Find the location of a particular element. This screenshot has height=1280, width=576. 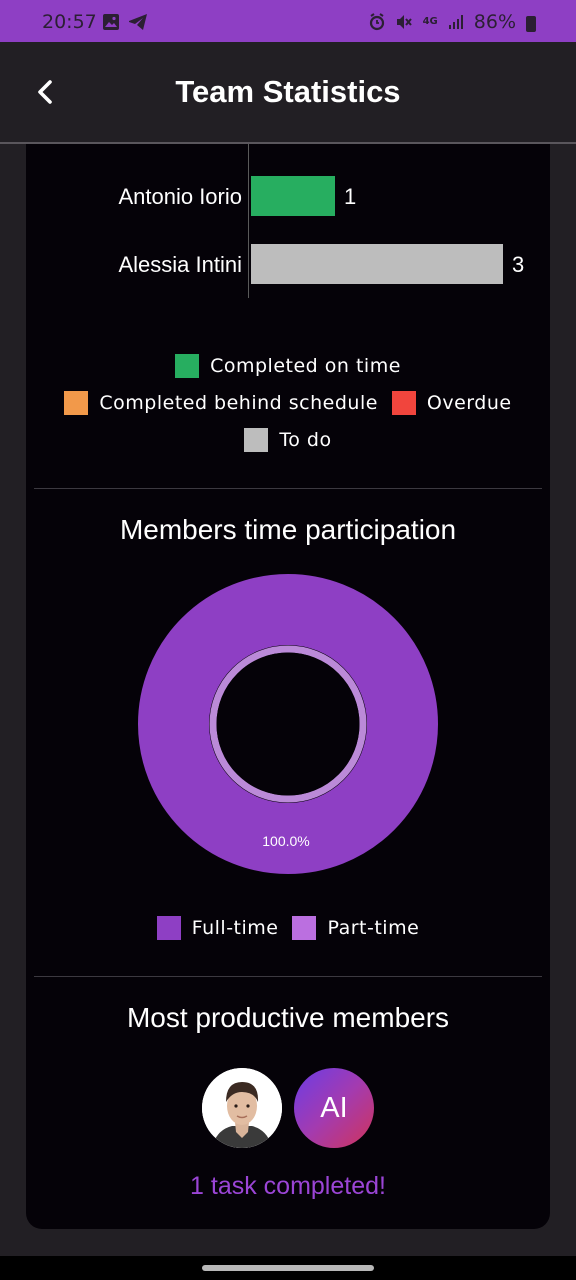

page-title: Team Statistics is located at coordinates (288, 91).